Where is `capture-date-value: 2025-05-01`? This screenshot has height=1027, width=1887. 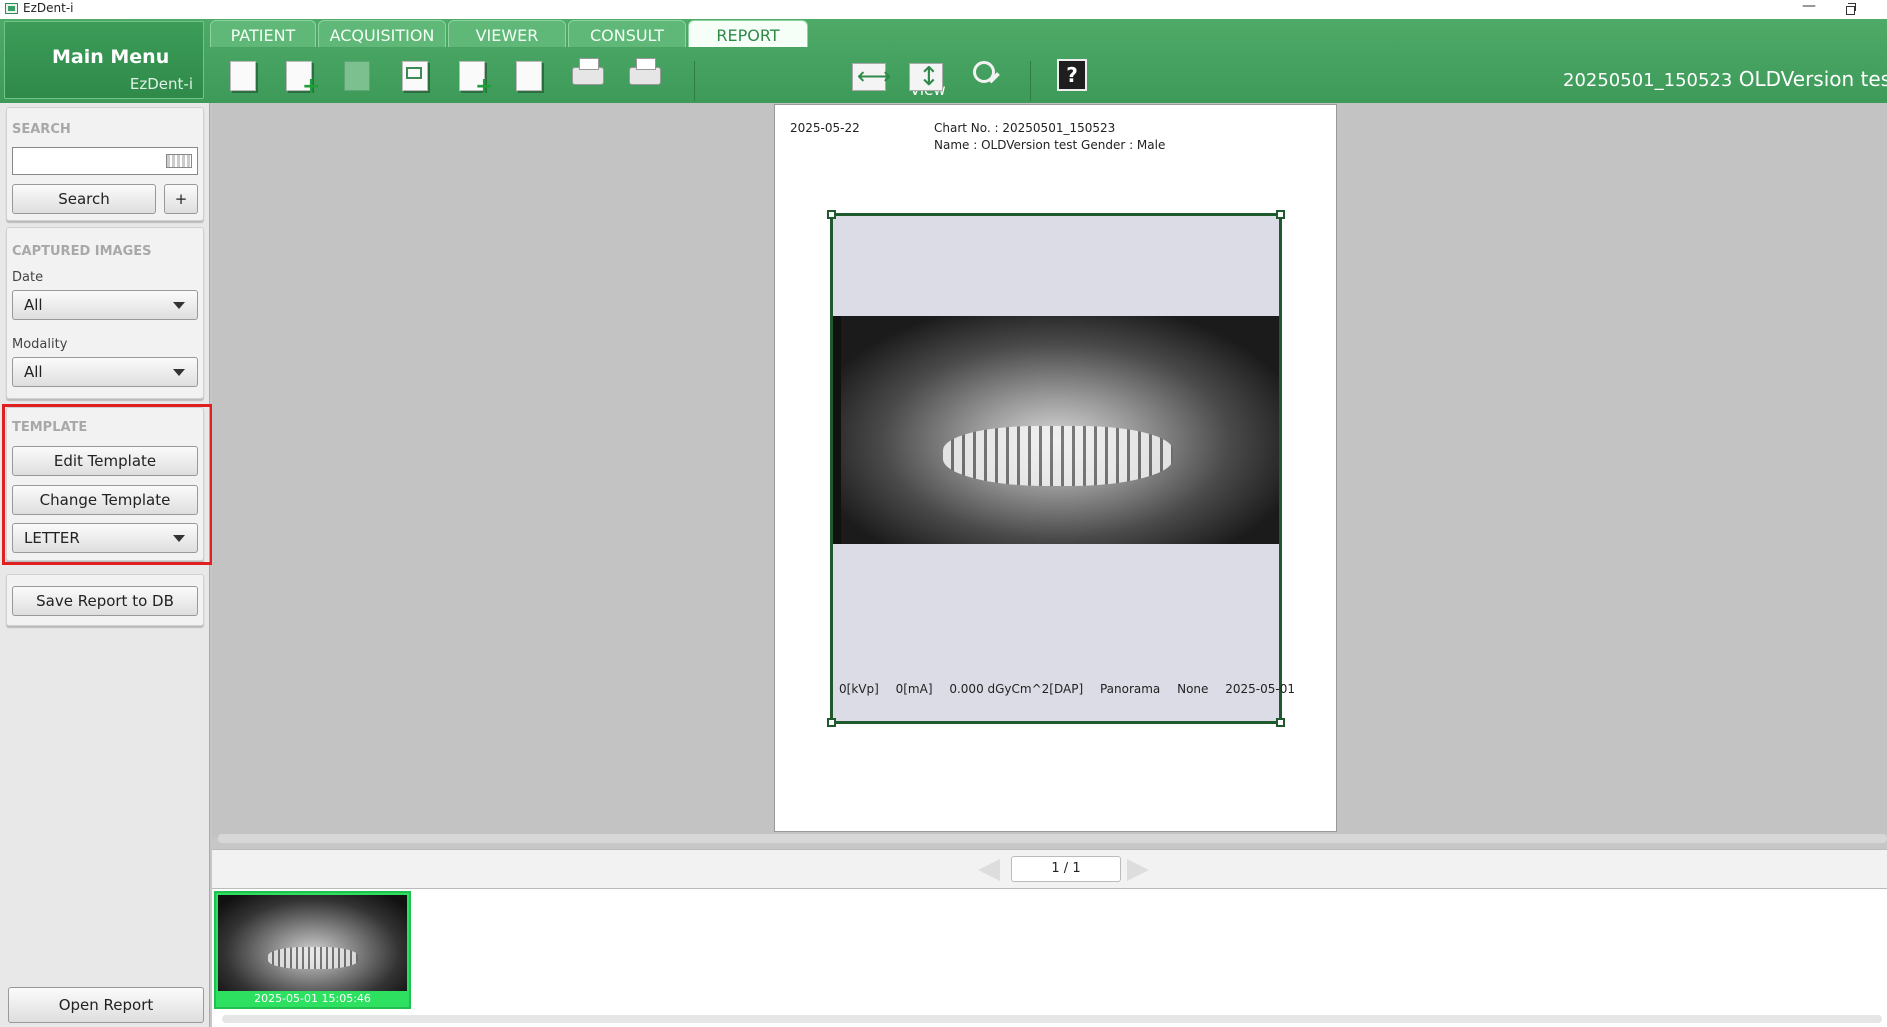
capture-date-value: 2025-05-01 is located at coordinates (1260, 689).